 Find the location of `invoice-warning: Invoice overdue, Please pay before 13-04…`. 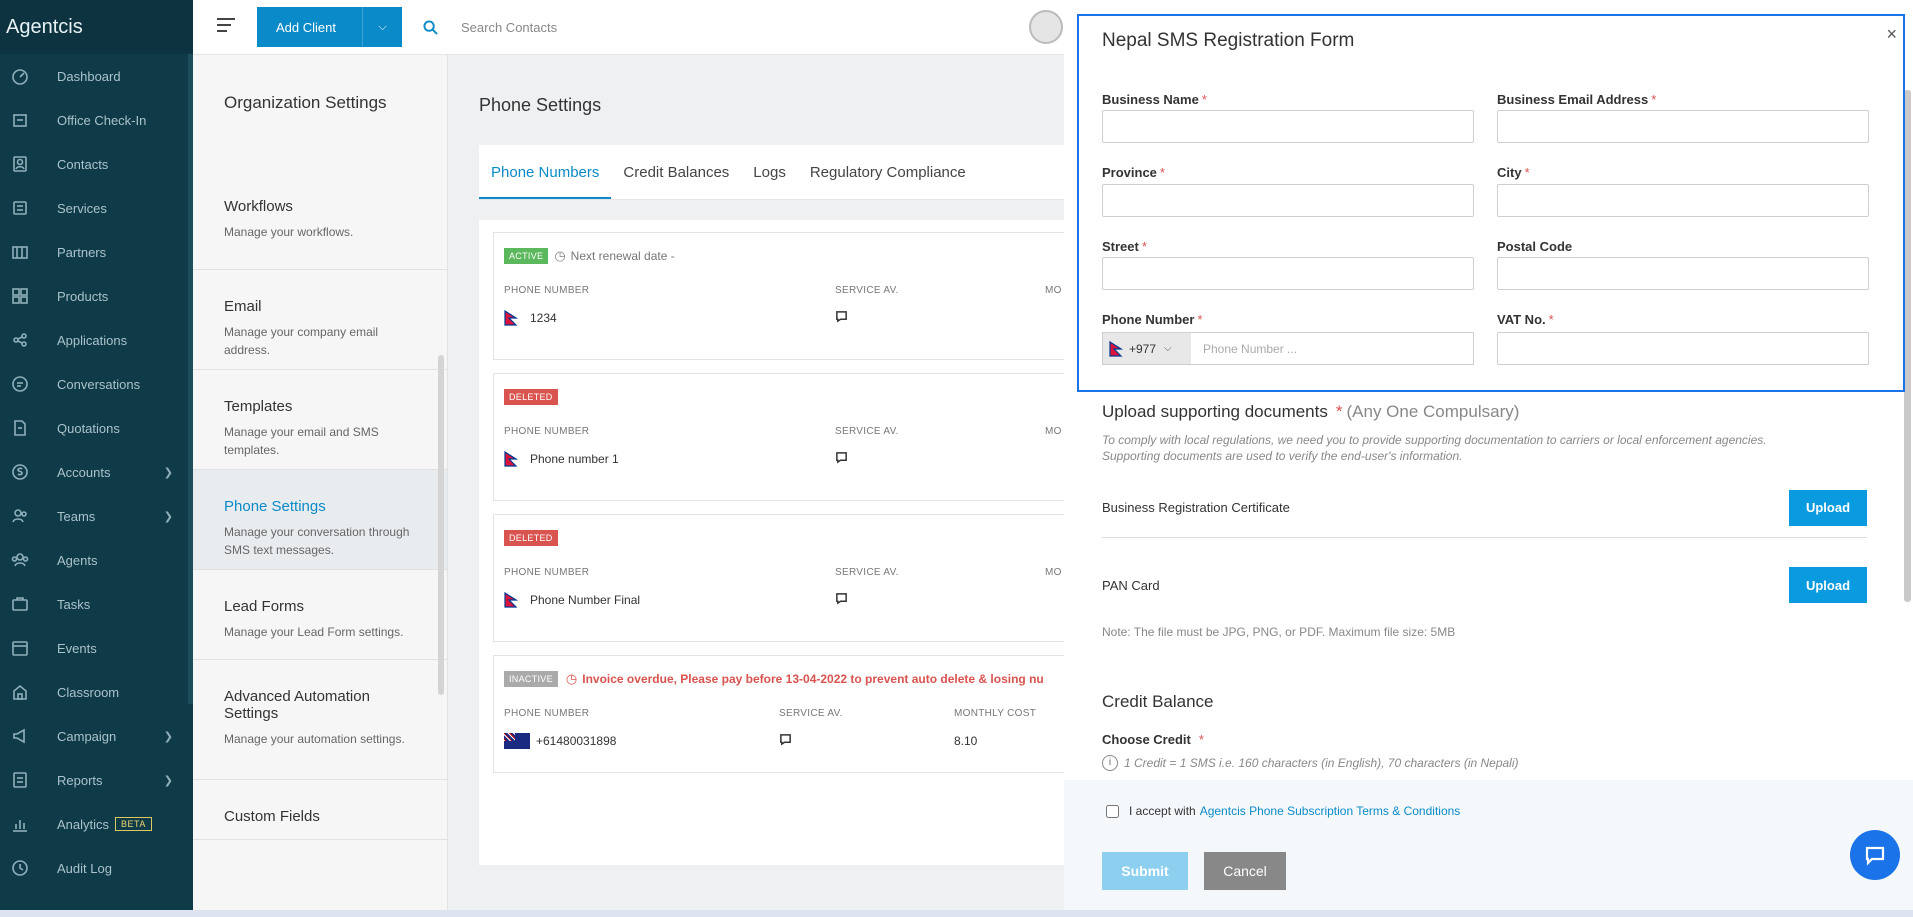

invoice-warning: Invoice overdue, Please pay before 13-04… is located at coordinates (813, 679).